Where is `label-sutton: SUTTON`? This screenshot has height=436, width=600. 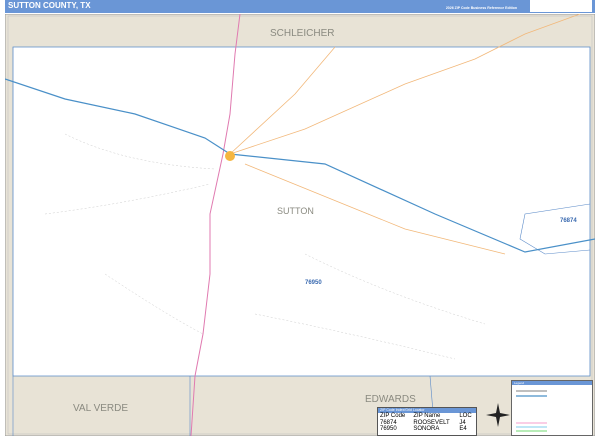 label-sutton: SUTTON is located at coordinates (295, 211).